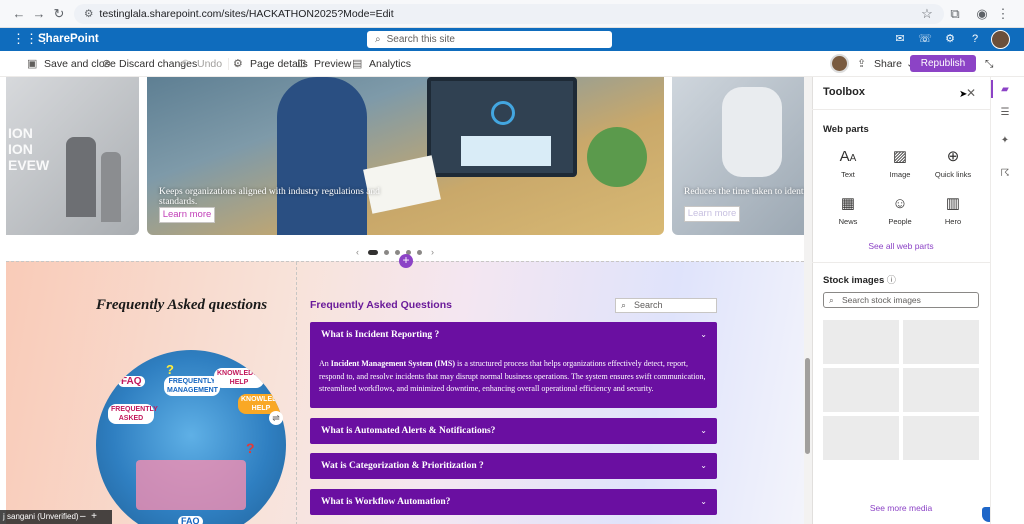 The width and height of the screenshot is (1024, 524). I want to click on help-icon: ?, so click(975, 39).